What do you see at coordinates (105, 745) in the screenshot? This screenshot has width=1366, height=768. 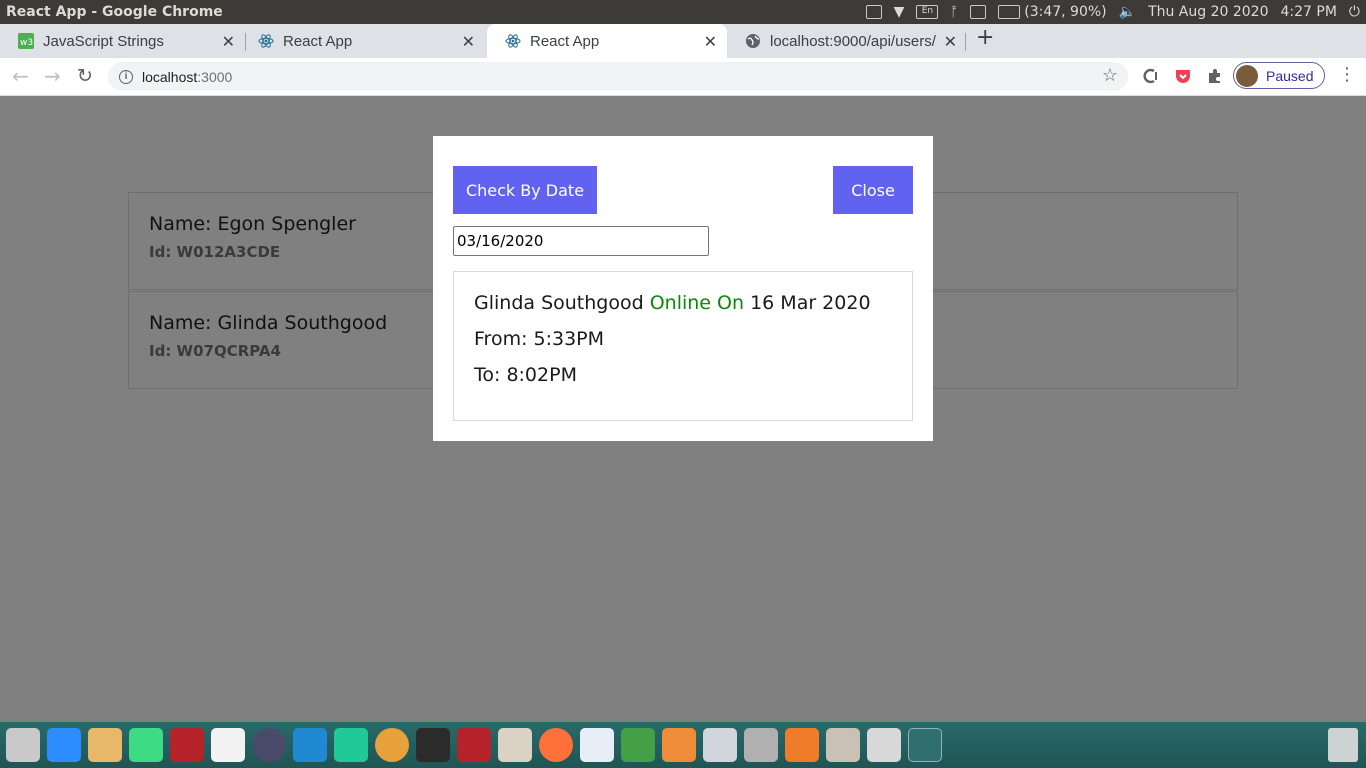 I see `text-editor-icon` at bounding box center [105, 745].